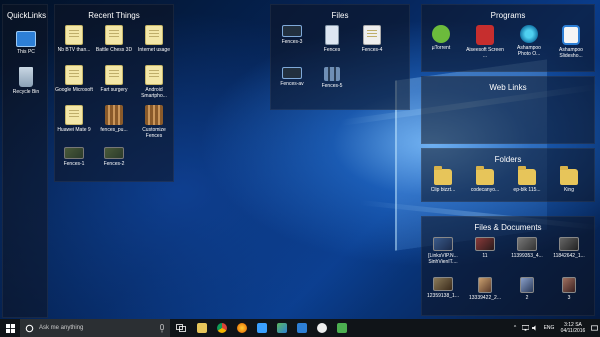 This screenshot has height=337, width=600. I want to click on desktop-icon: Huawei Mate 9, so click(74, 119).